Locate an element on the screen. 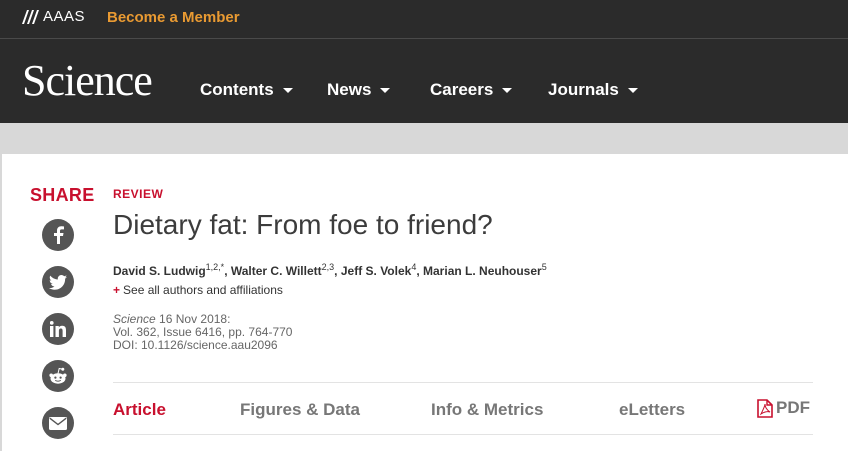 The width and height of the screenshot is (848, 451). doi: DOI: 10.1126/science.aau2096 is located at coordinates (202, 345).